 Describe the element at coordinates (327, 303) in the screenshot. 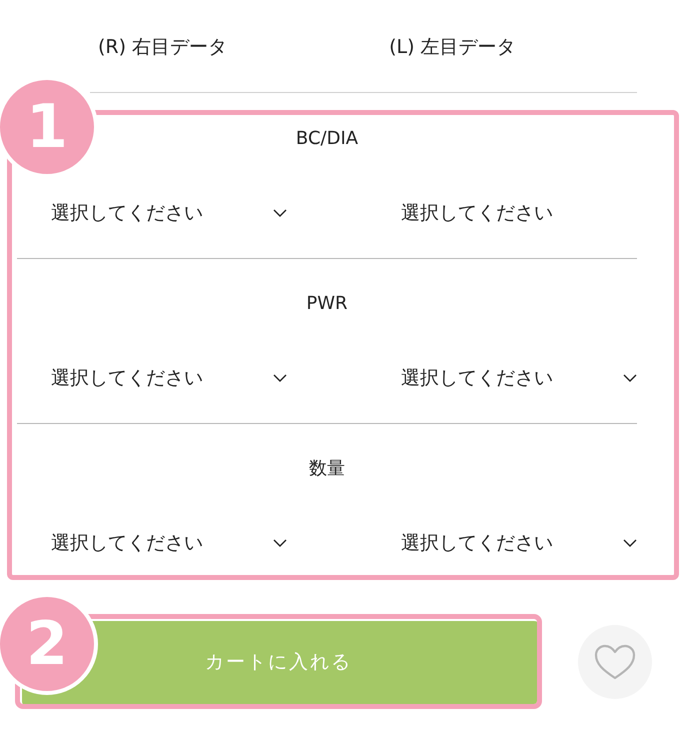

I see `field-label: PWR` at that location.